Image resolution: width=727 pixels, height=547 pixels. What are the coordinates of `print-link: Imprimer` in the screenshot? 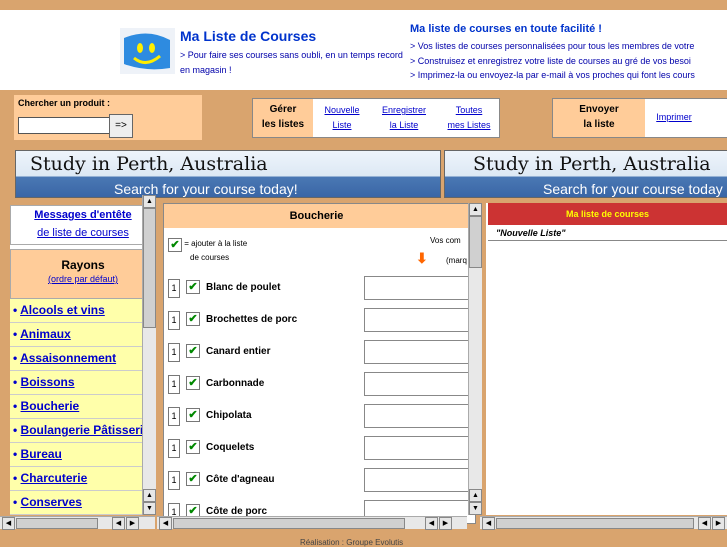 It's located at (674, 117).